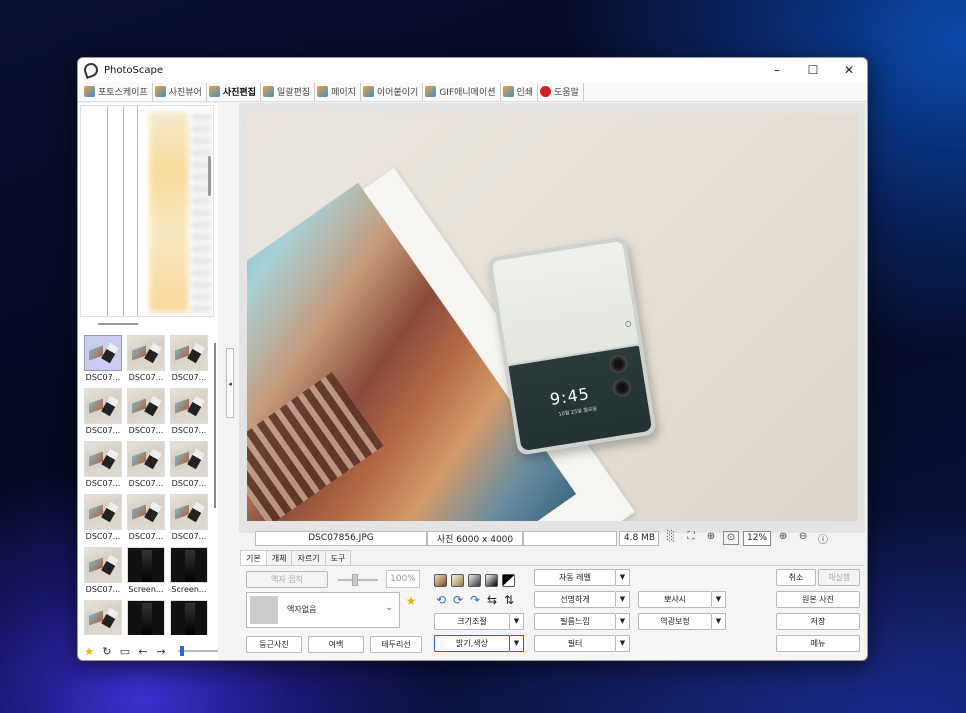  I want to click on tab-page: 페이지, so click(338, 91).